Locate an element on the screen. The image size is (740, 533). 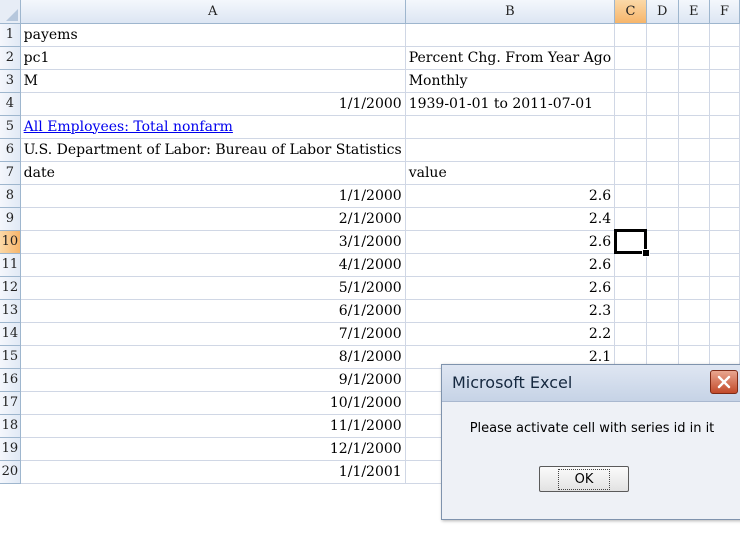
cell-a17: 10/1/2000 is located at coordinates (213, 403).